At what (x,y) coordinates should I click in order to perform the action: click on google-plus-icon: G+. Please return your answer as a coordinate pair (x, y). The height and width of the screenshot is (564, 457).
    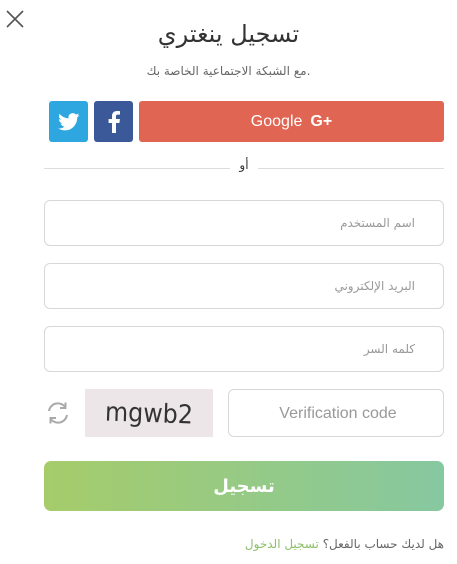
    Looking at the image, I should click on (321, 121).